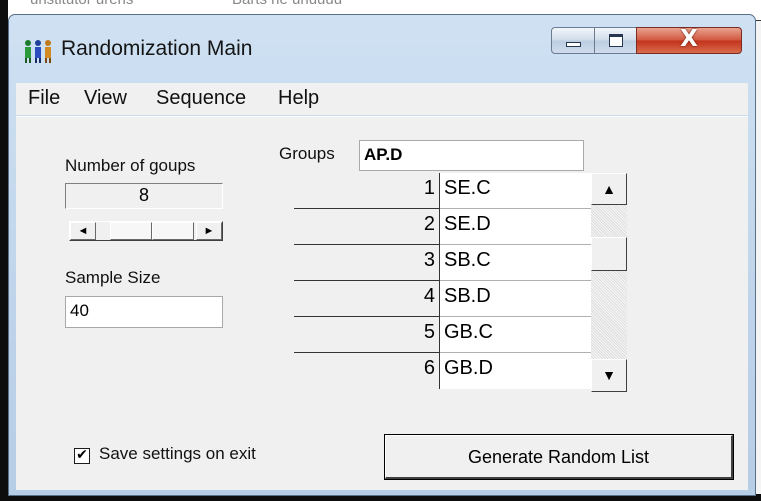  What do you see at coordinates (307, 153) in the screenshot?
I see `groups-label: Groups` at bounding box center [307, 153].